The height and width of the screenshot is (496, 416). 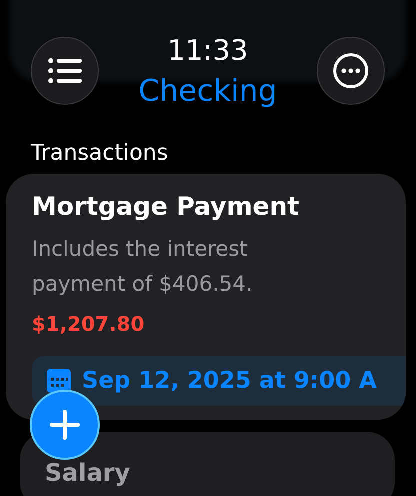 I want to click on transaction-note: Includes the interest payment of $406.54., so click(x=143, y=267).